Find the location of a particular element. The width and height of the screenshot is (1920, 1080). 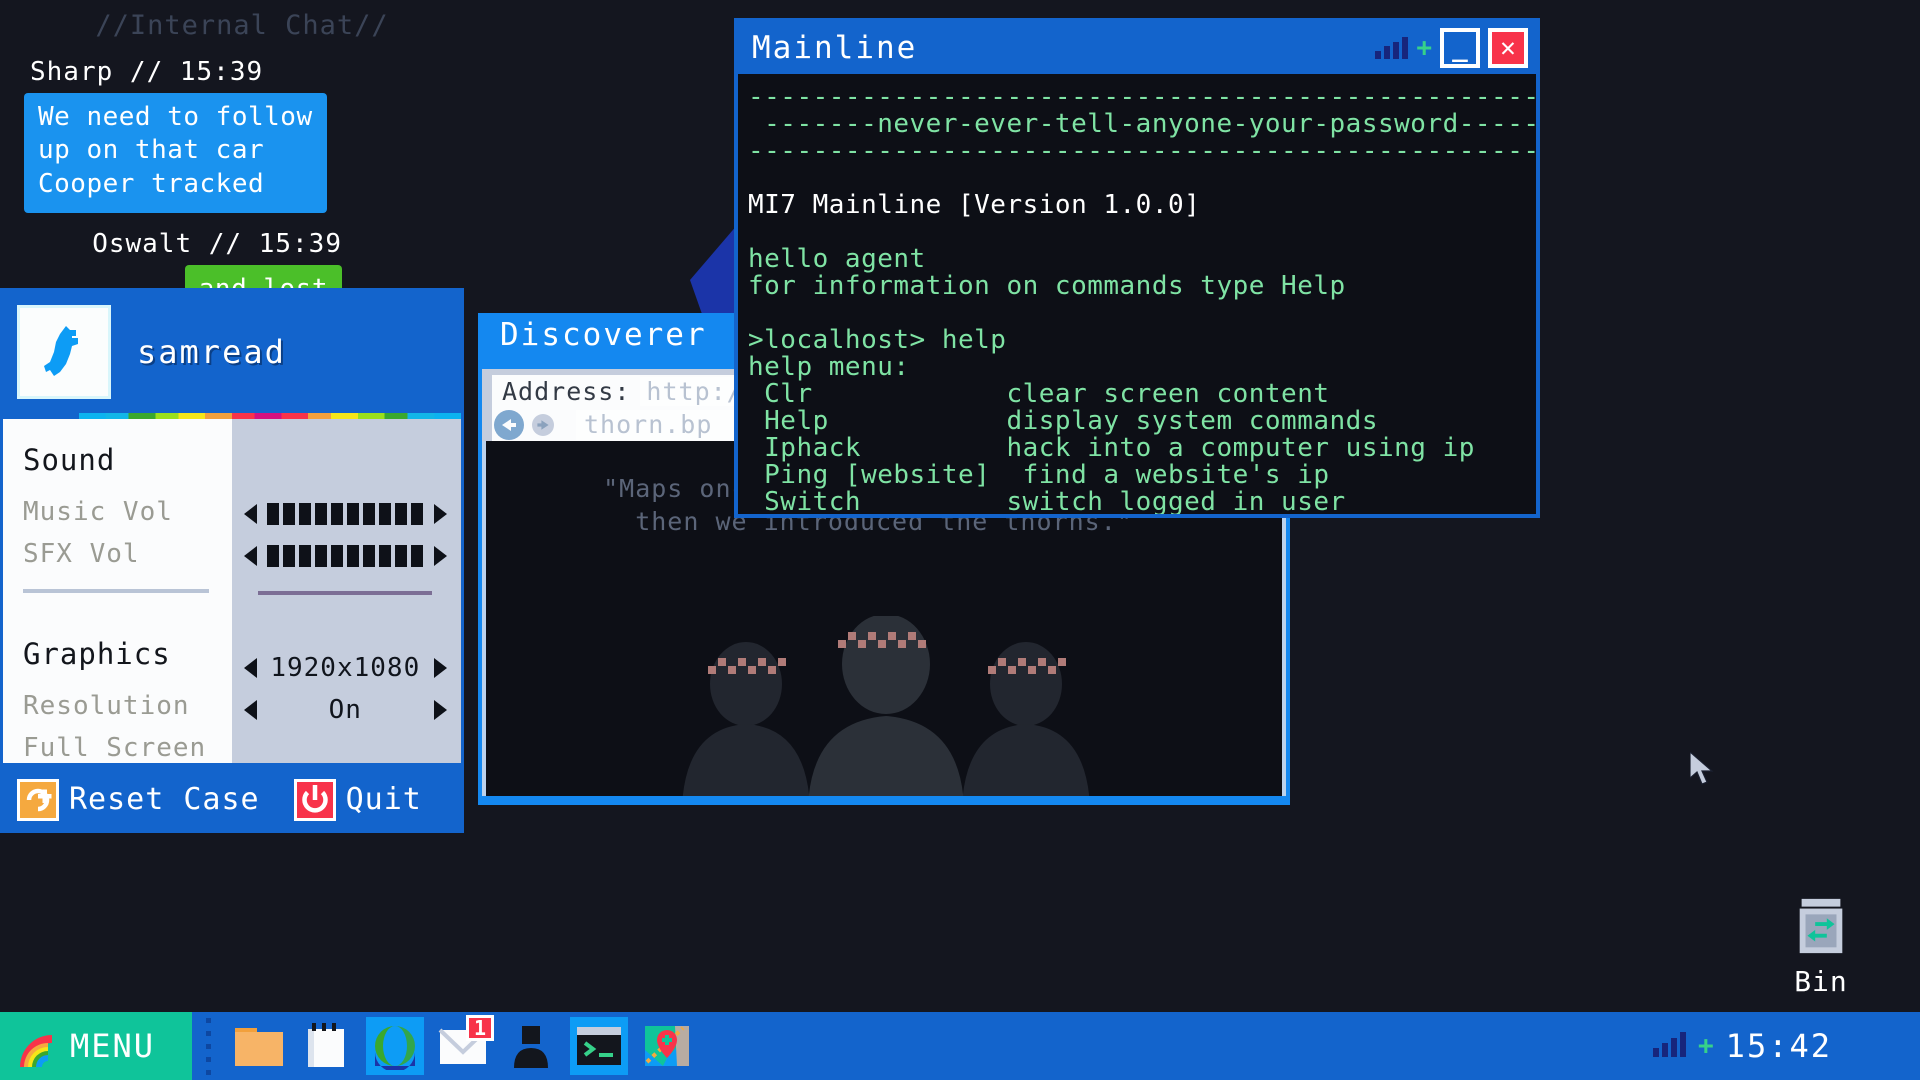

terminal-line: help menu: is located at coordinates (829, 367).